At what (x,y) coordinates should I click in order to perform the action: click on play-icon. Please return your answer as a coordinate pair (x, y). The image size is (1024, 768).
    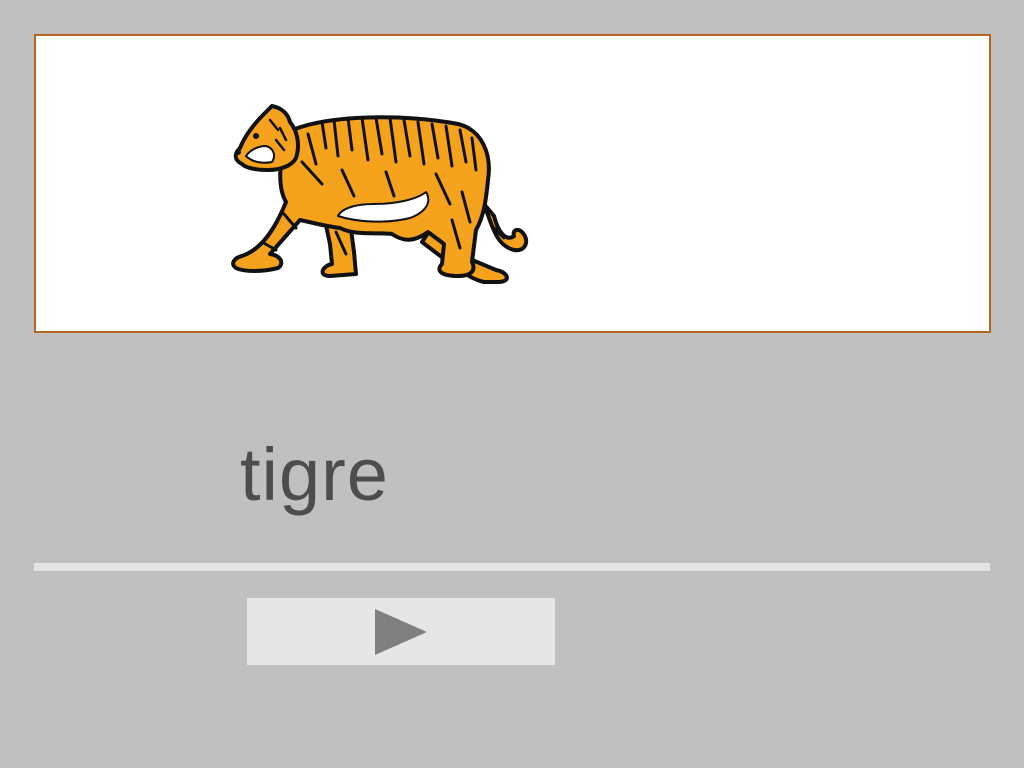
    Looking at the image, I should click on (401, 632).